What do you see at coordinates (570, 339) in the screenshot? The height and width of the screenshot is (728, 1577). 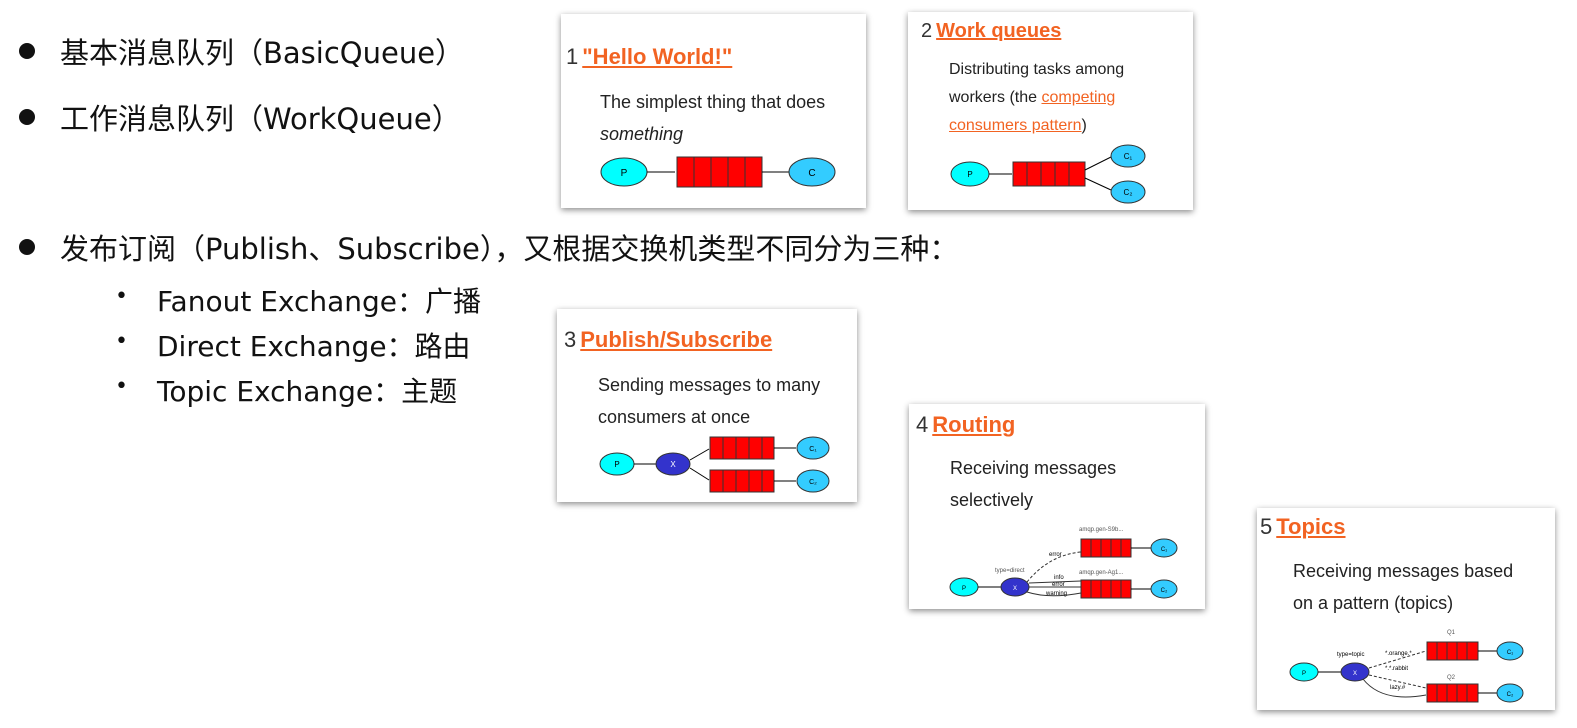 I see `card-number: 3` at bounding box center [570, 339].